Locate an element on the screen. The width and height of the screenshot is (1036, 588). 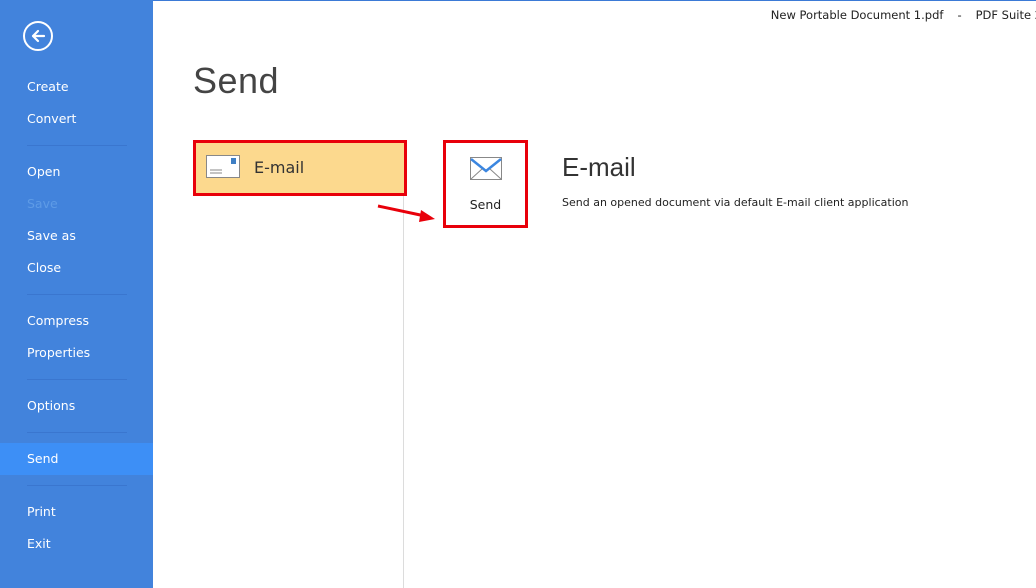
send-option-email: E-mail is located at coordinates (300, 168).